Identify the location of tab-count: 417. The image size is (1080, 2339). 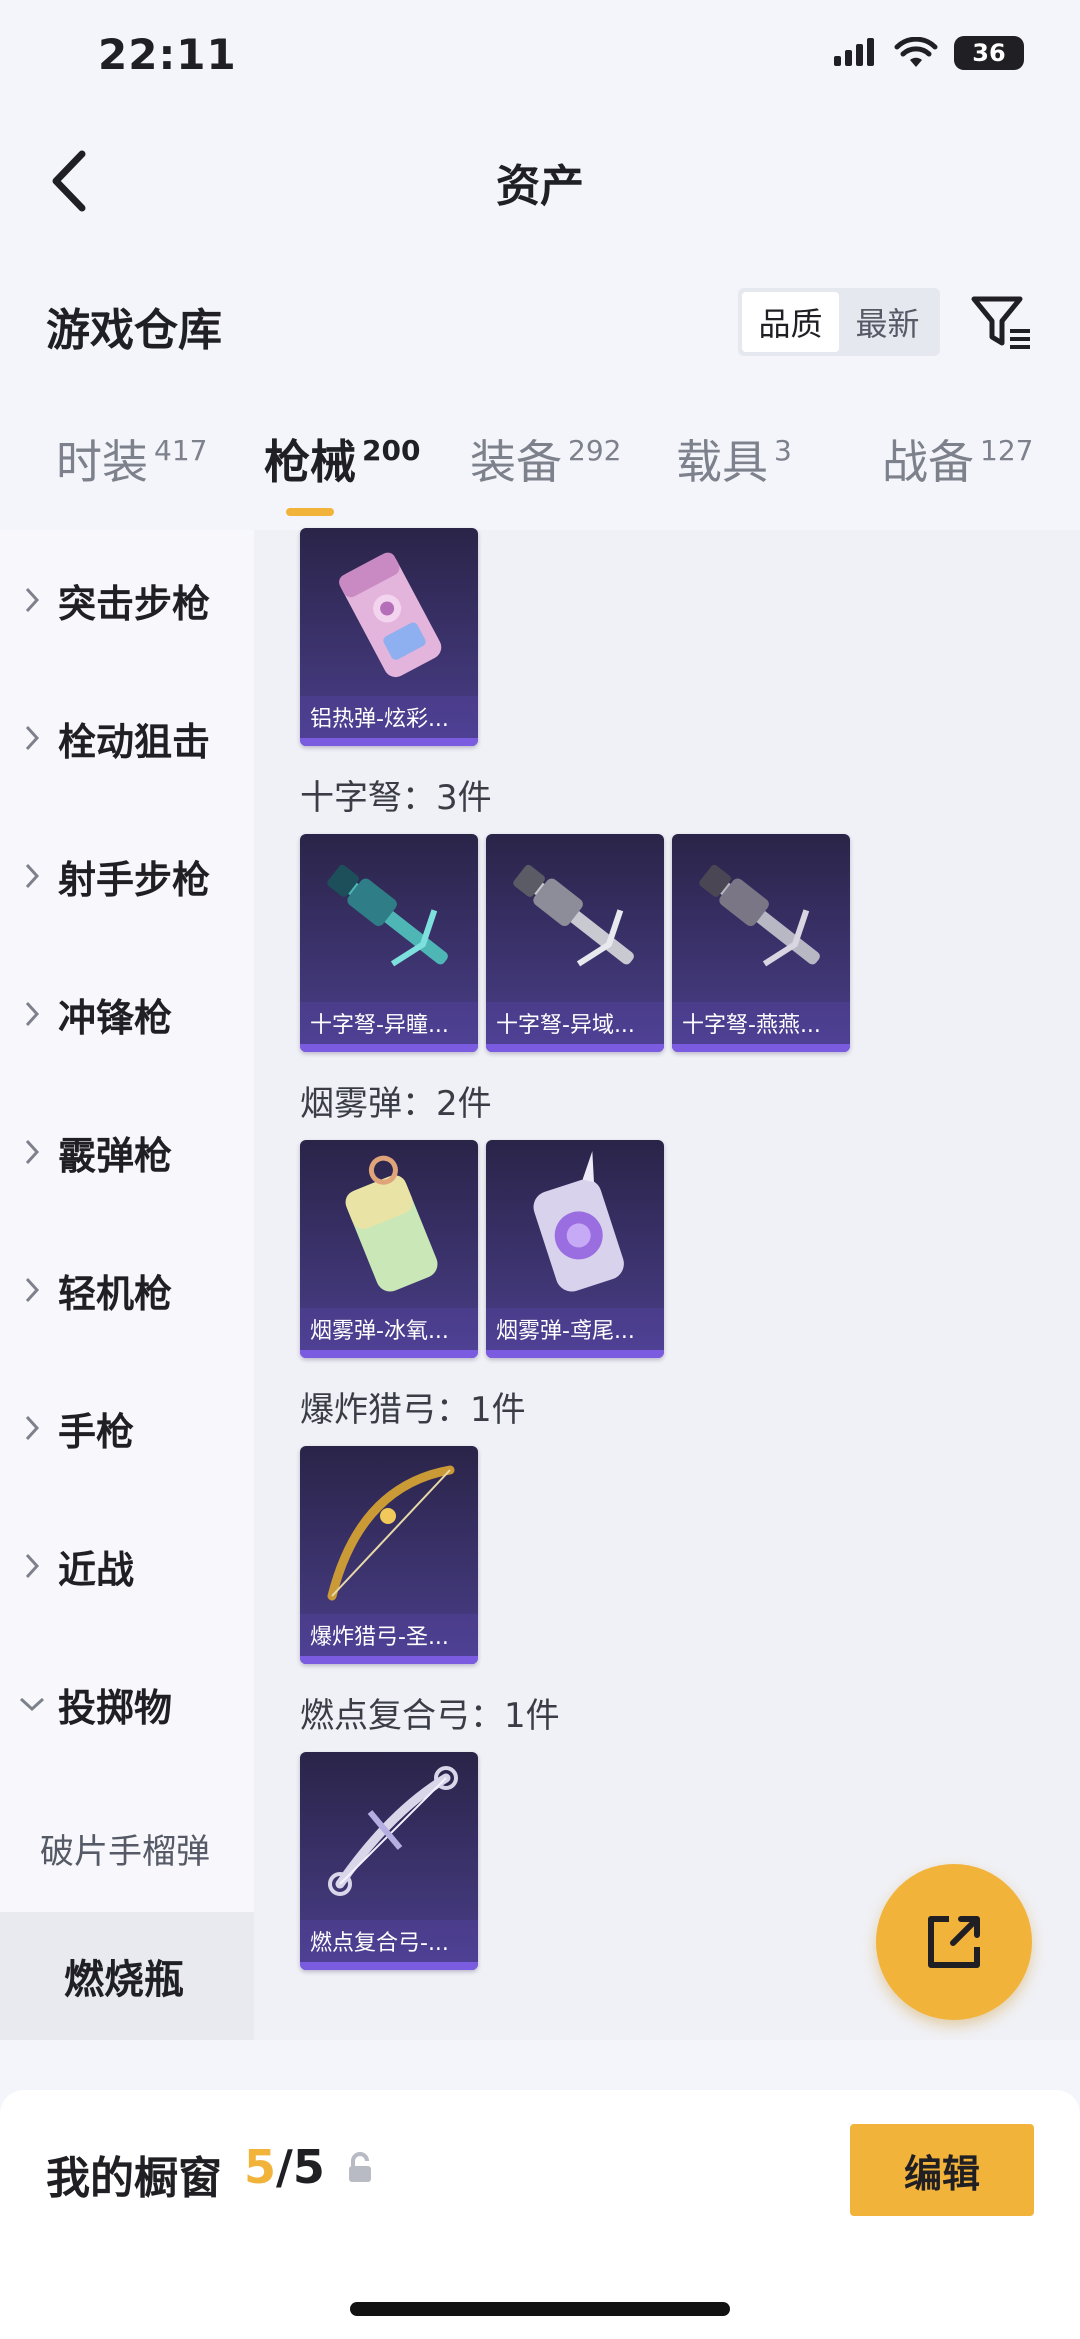
(181, 450).